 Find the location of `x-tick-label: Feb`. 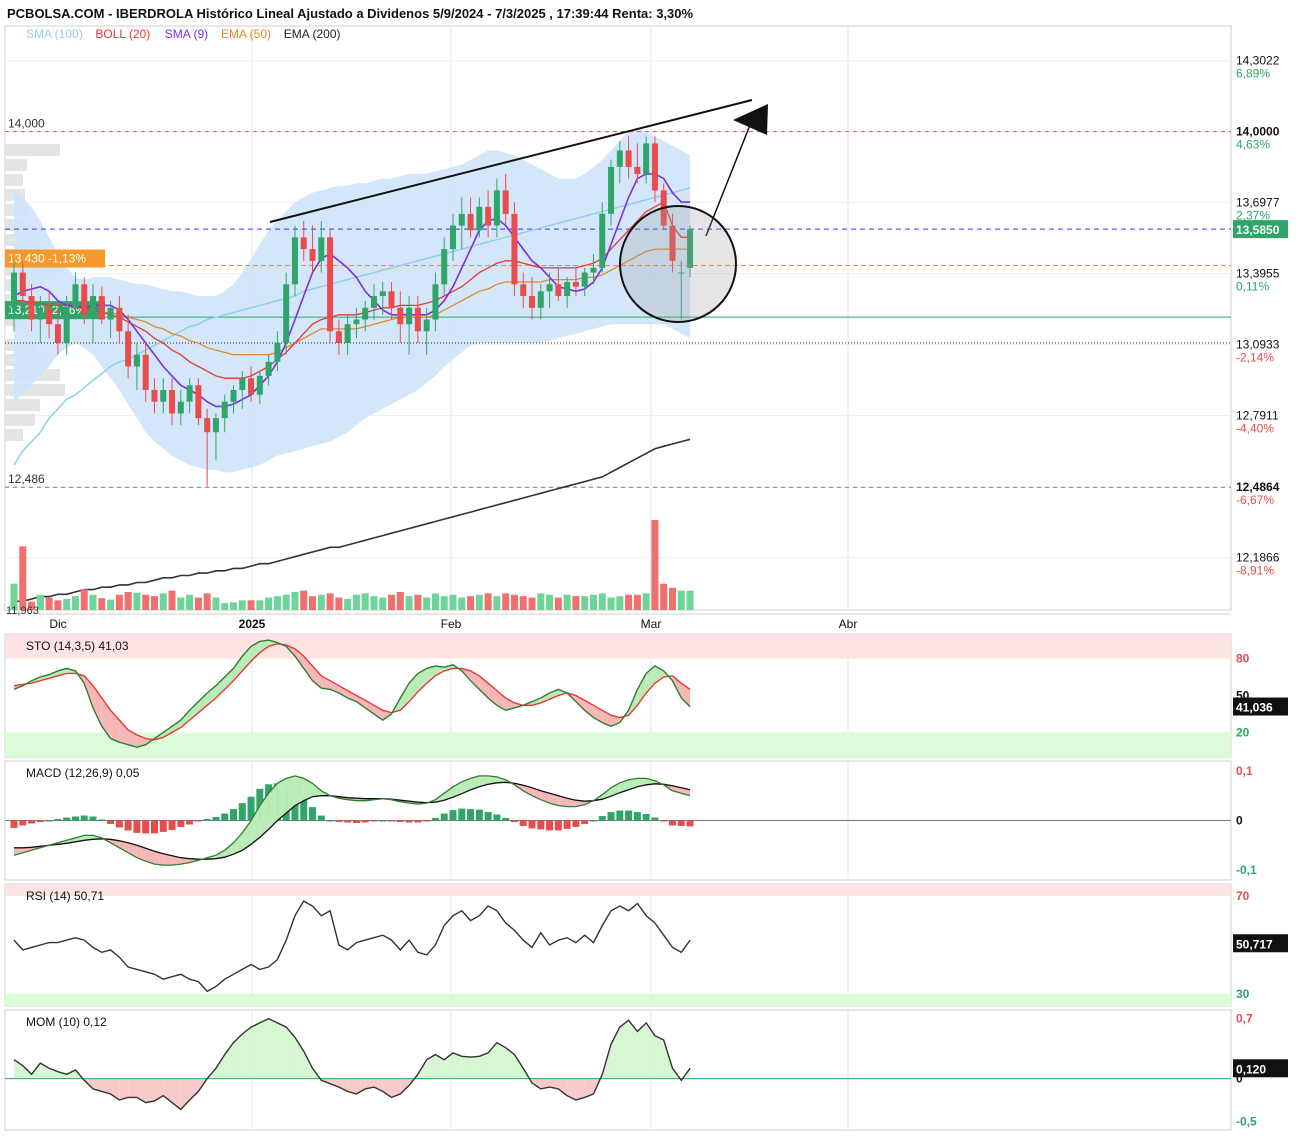

x-tick-label: Feb is located at coordinates (451, 624).